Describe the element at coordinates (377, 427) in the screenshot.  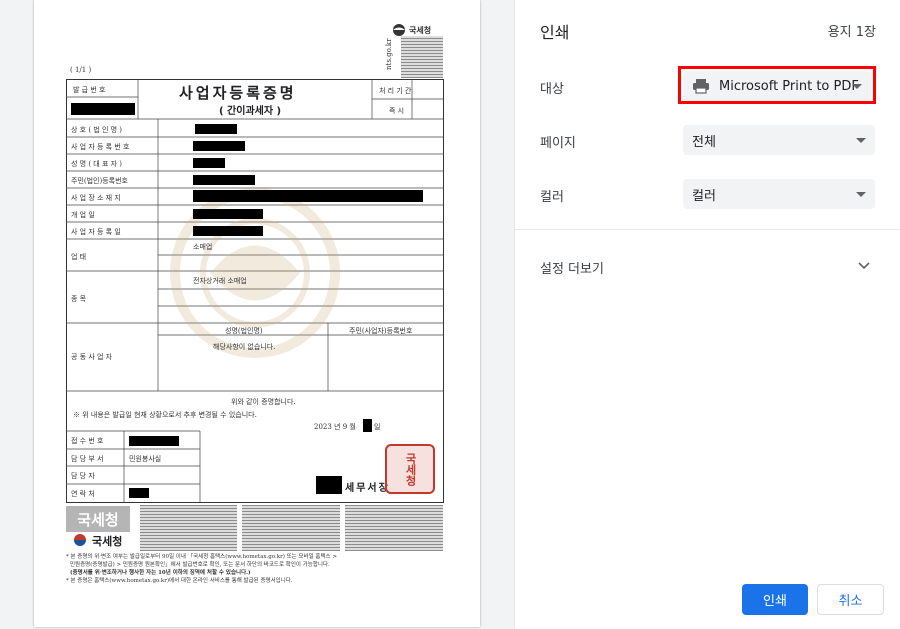
I see `date-day-suffix: 일` at that location.